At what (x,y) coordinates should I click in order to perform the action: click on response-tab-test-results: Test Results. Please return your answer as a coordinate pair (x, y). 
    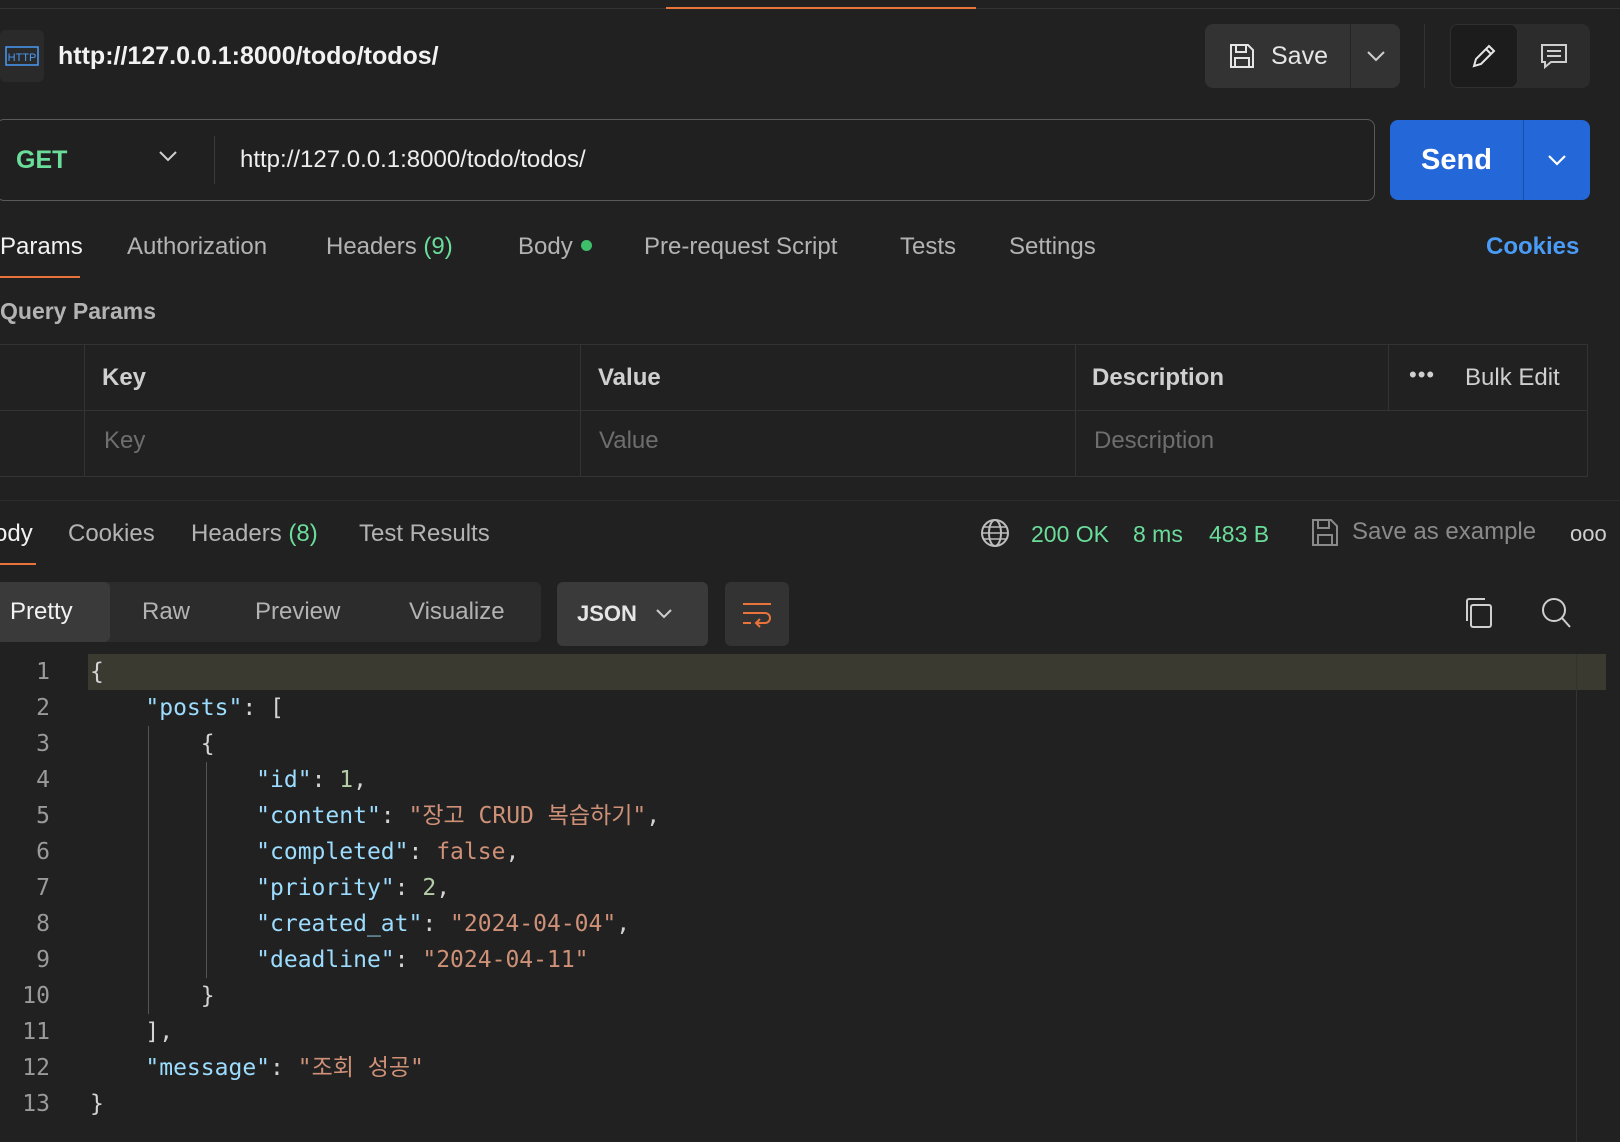
    Looking at the image, I should click on (424, 534).